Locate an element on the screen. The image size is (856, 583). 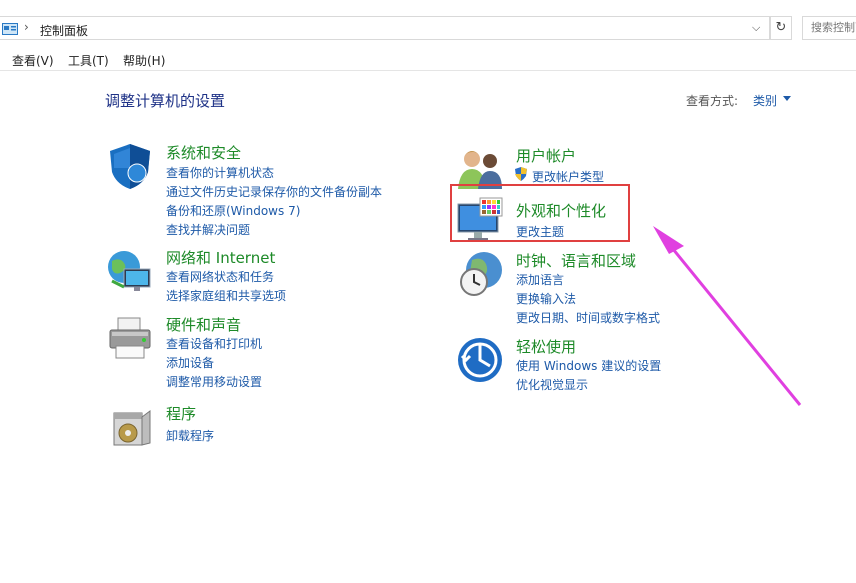
network-globe-icon is located at coordinates (129, 271).